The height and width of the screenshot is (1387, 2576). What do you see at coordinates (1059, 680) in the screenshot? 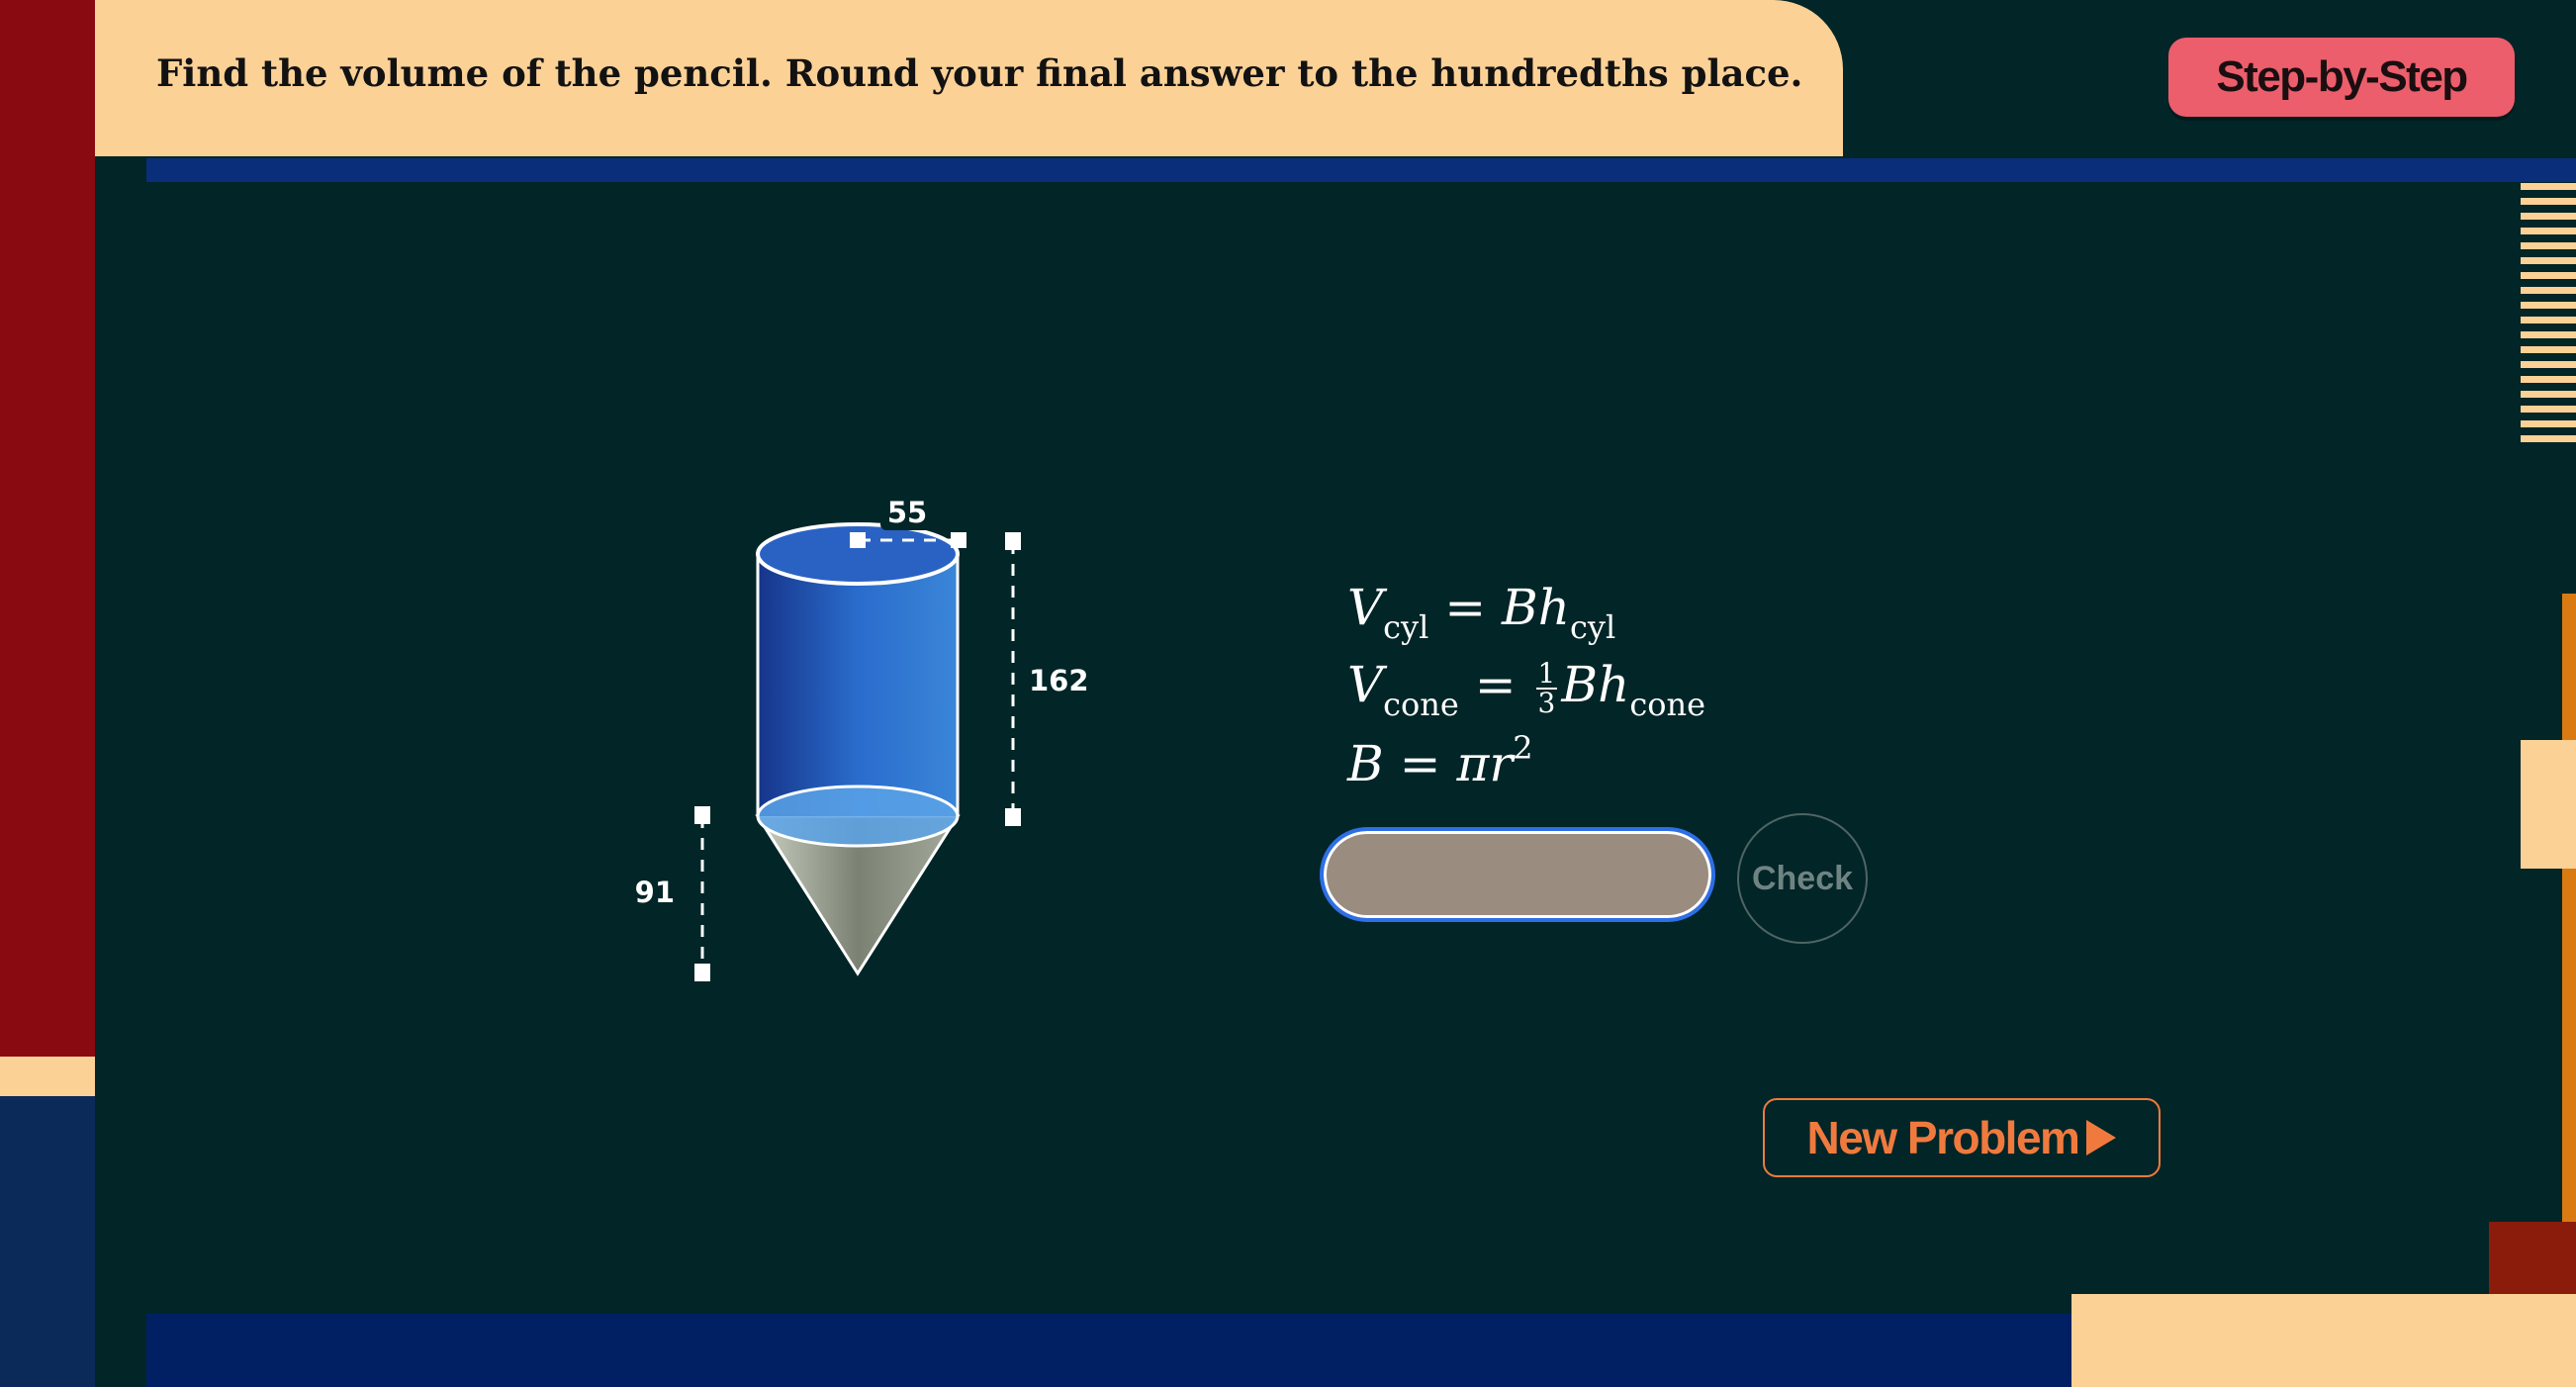
I see `cylinder-height-label: 162` at bounding box center [1059, 680].